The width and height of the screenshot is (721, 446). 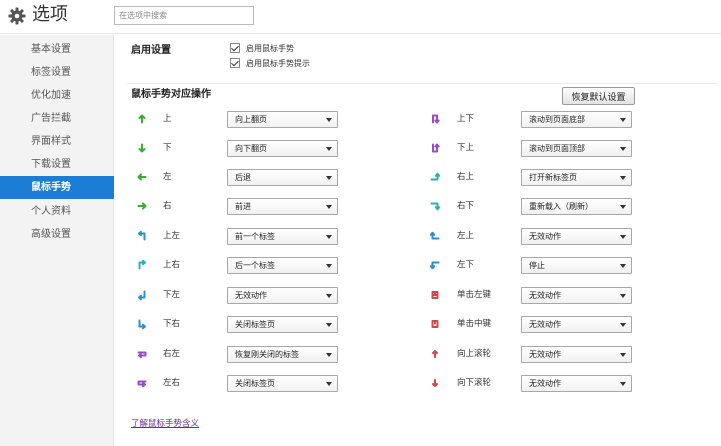 What do you see at coordinates (270, 48) in the screenshot?
I see `enable-gesture-label: 启用鼠标手势` at bounding box center [270, 48].